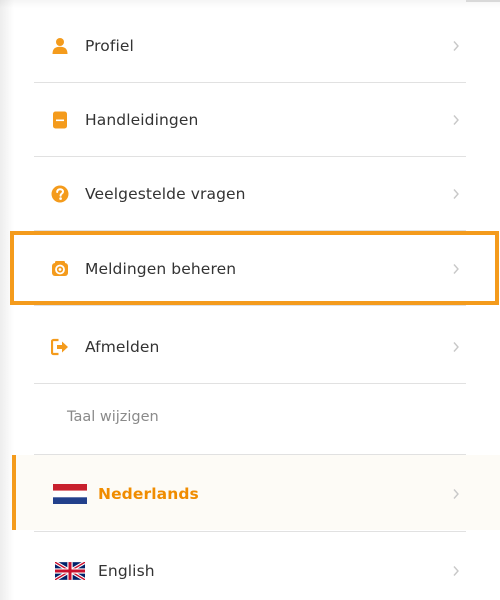 The width and height of the screenshot is (500, 600). What do you see at coordinates (14, 492) in the screenshot?
I see `active-language-indicator` at bounding box center [14, 492].